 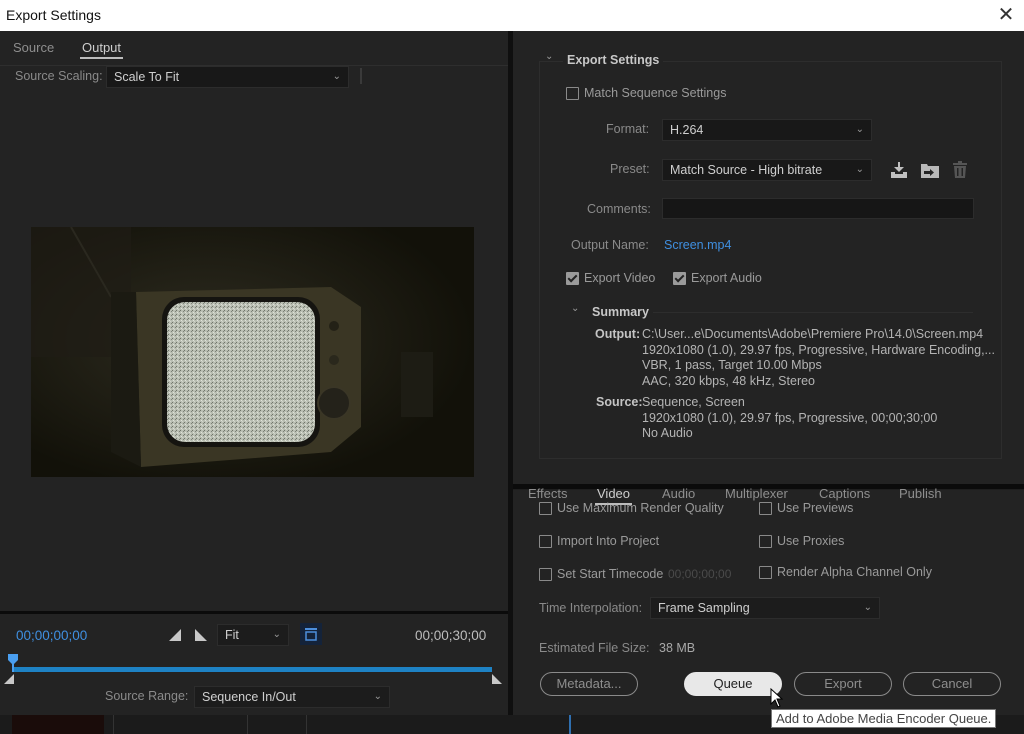 I want to click on match-sequence-checkbox: Match Sequence Settings, so click(x=646, y=93).